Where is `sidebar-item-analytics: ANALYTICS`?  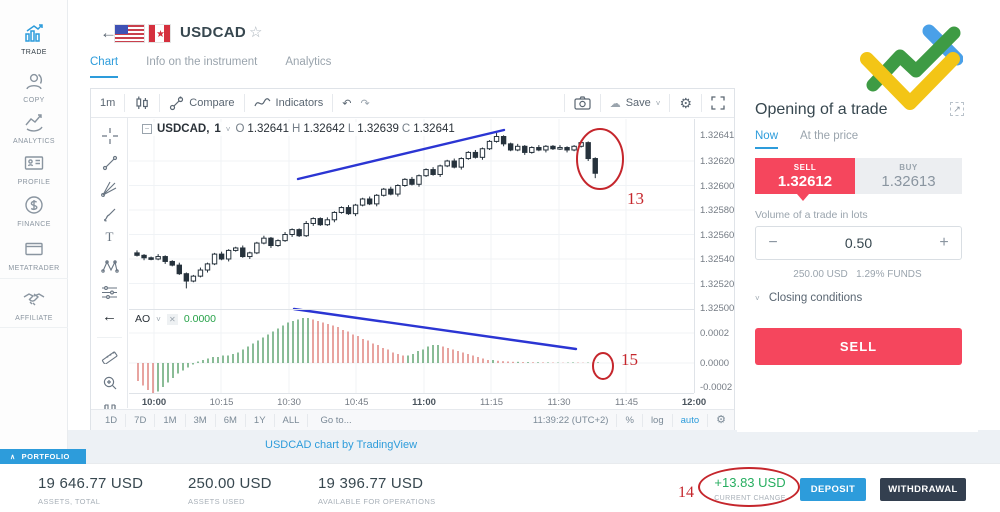
sidebar-item-analytics: ANALYTICS is located at coordinates (34, 128).